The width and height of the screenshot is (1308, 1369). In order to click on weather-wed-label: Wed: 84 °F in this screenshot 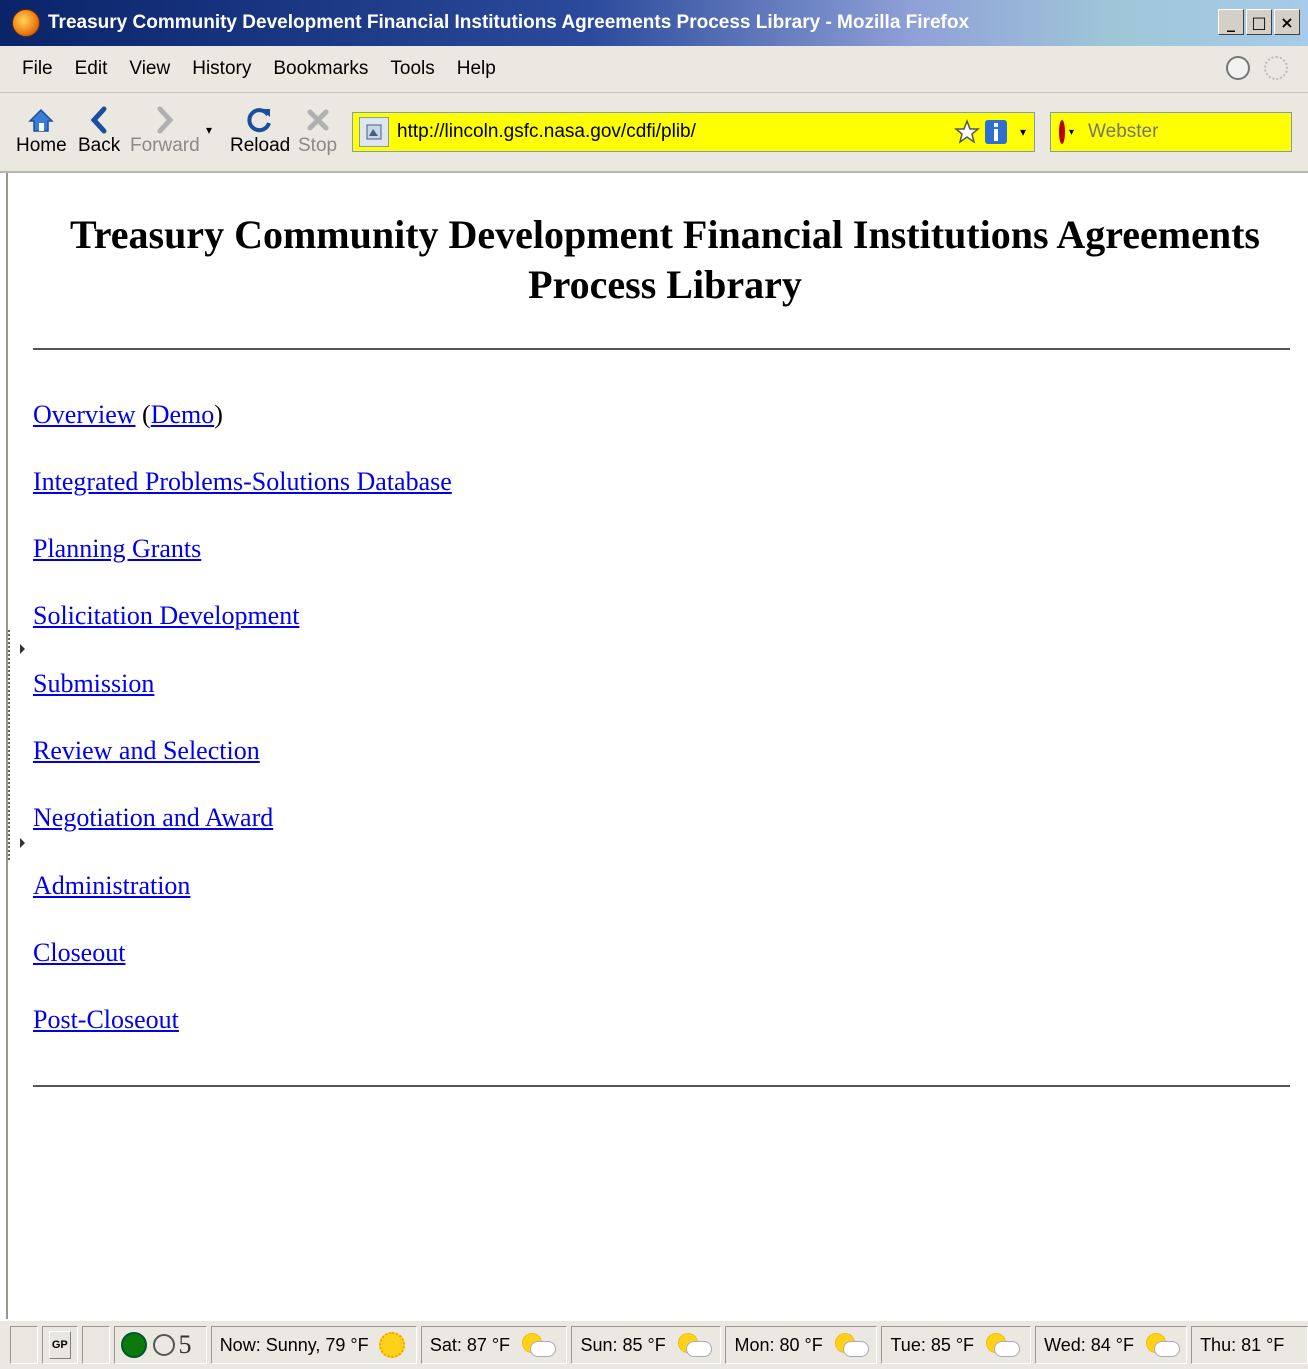, I will do `click(1089, 1344)`.